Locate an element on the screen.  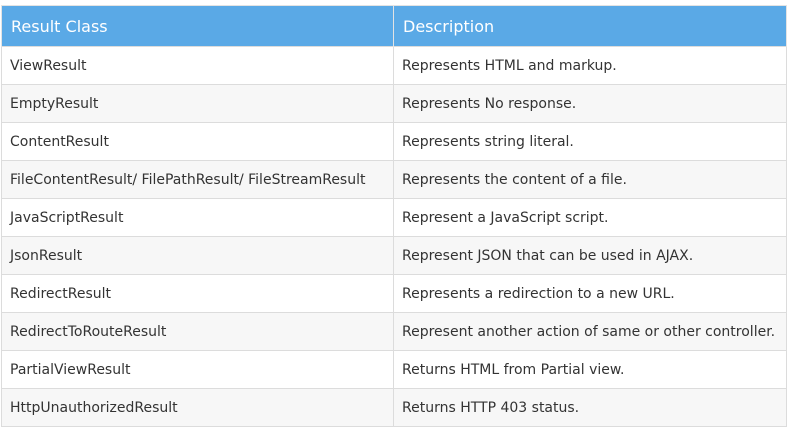
table-header-row: Result Class Description is located at coordinates (394, 26).